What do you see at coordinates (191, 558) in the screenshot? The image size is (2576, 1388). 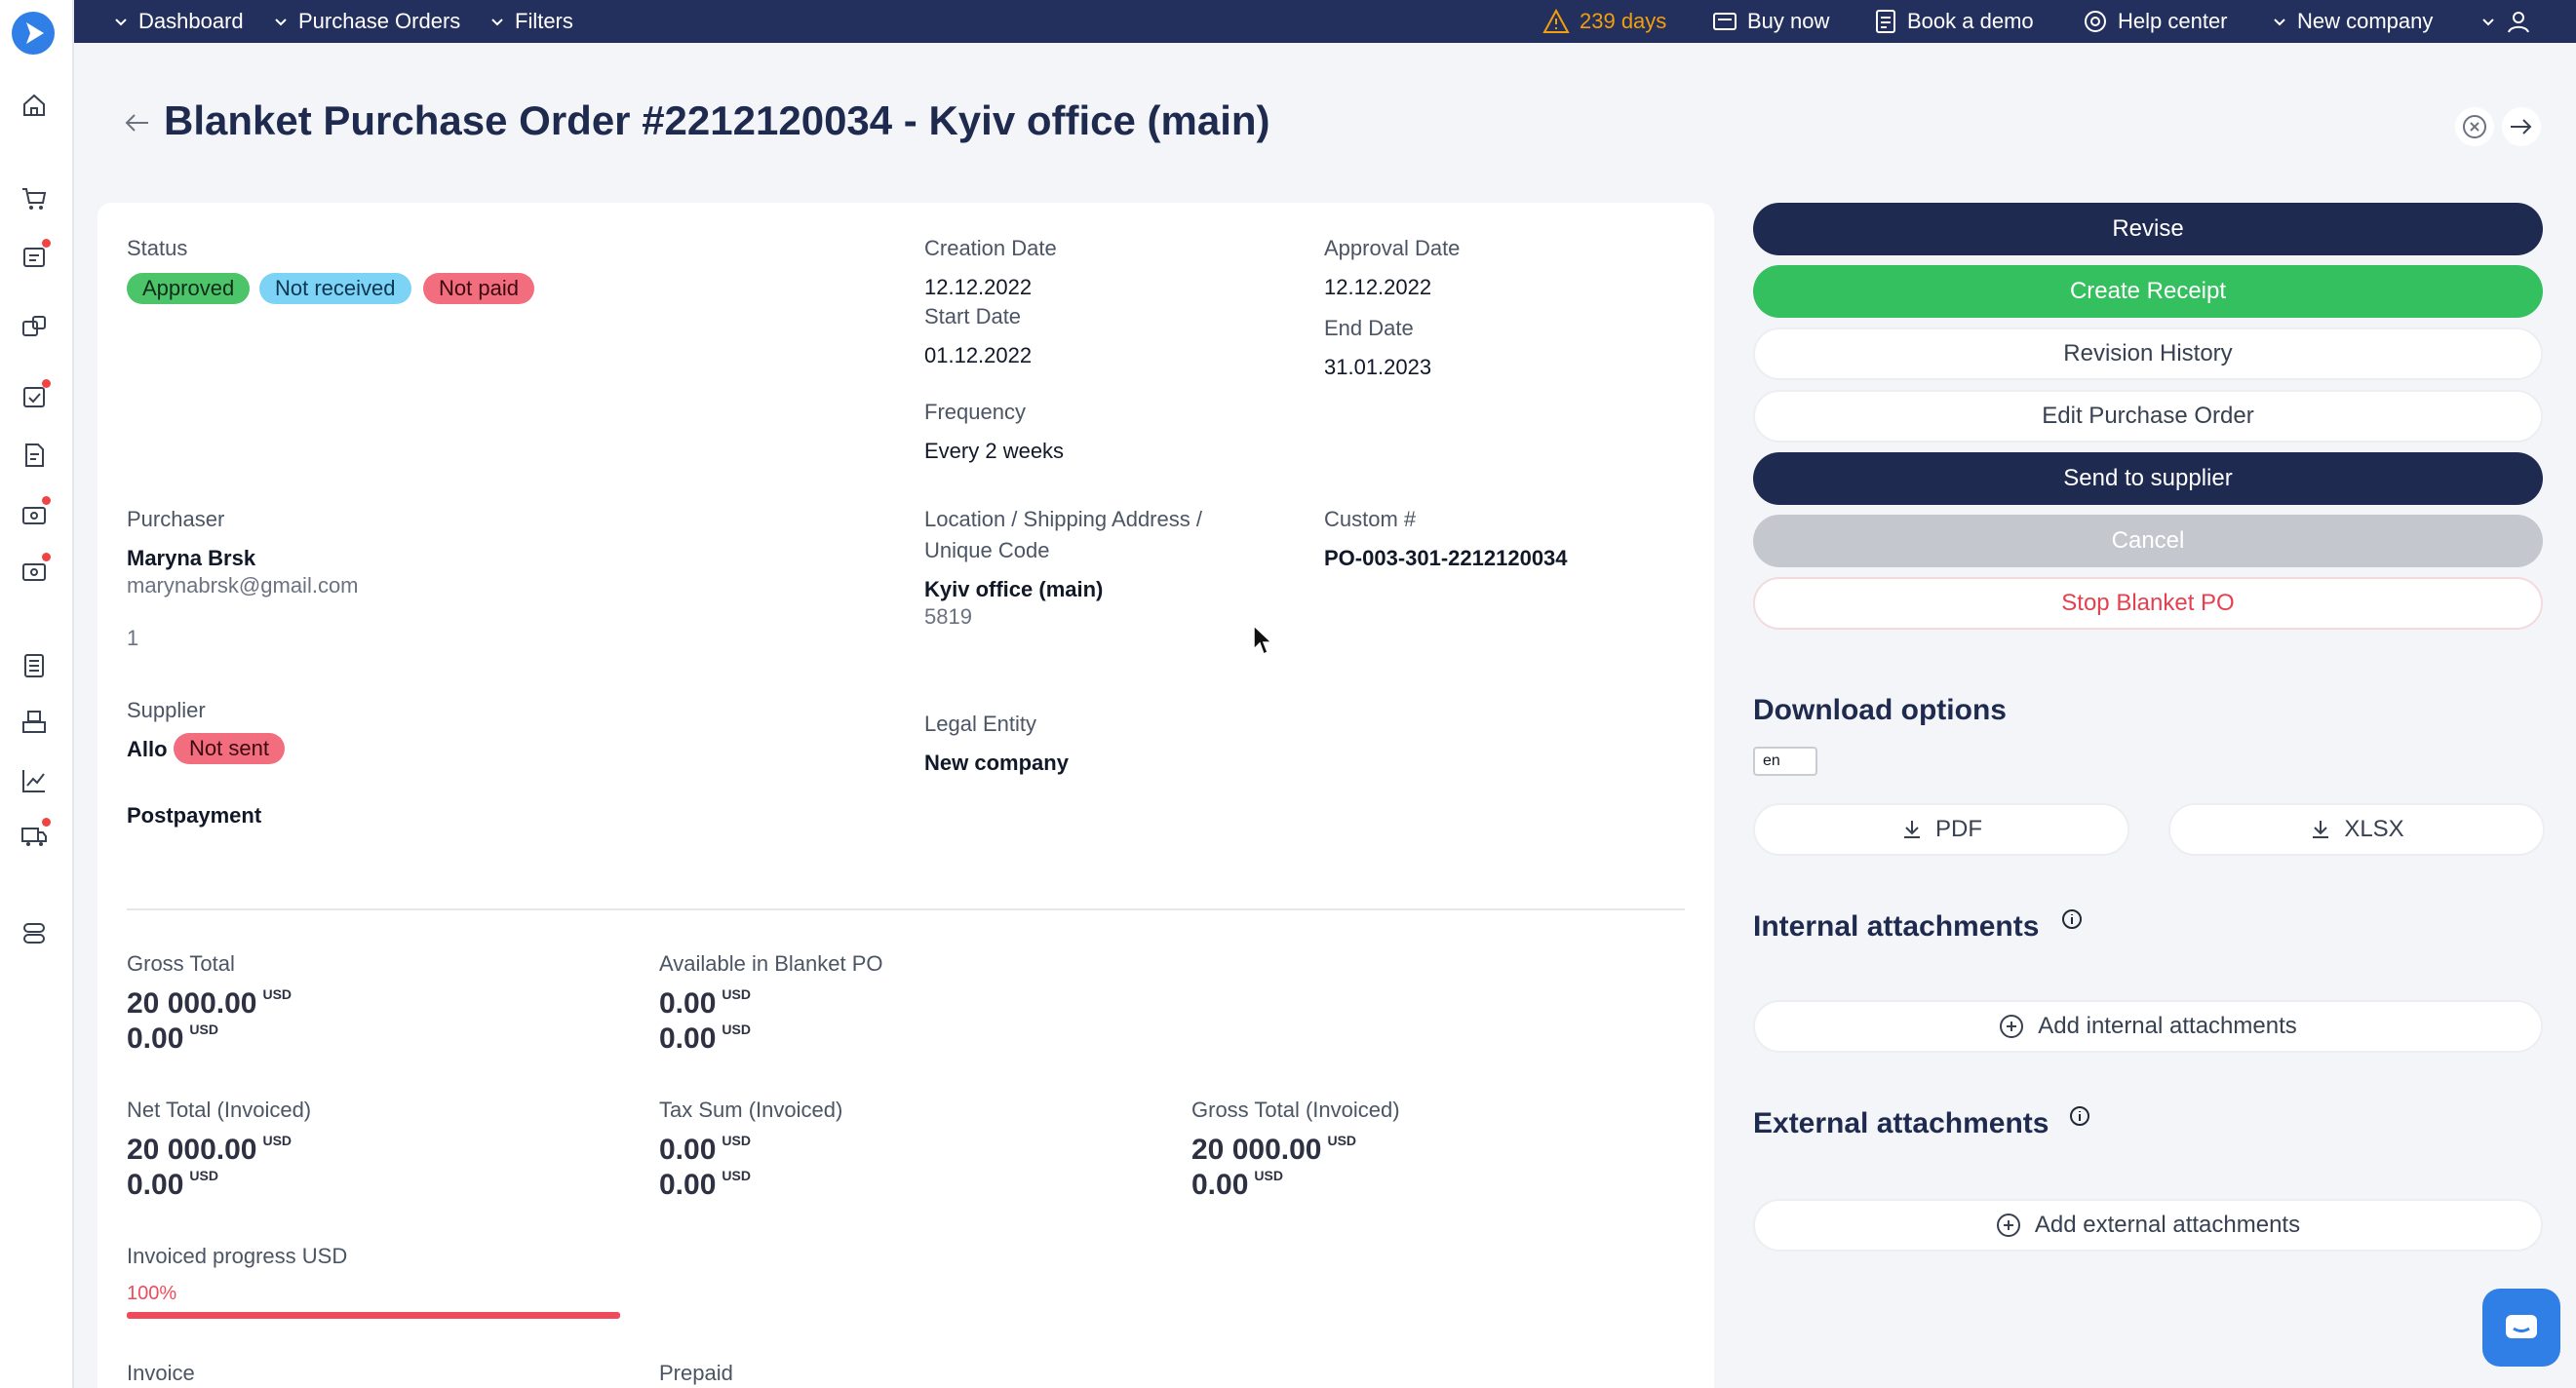 I see `purchaser-name: Maryna Brsk` at bounding box center [191, 558].